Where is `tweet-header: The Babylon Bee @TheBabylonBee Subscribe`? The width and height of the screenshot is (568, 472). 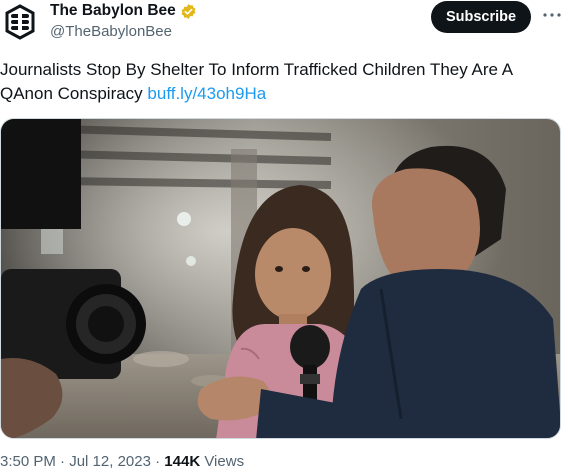 tweet-header: The Babylon Bee @TheBabylonBee Subscribe is located at coordinates (284, 25).